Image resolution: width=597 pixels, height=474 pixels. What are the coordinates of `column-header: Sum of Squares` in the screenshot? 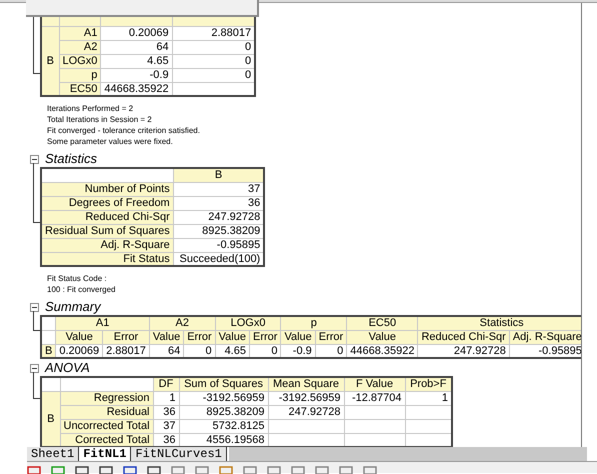 It's located at (223, 384).